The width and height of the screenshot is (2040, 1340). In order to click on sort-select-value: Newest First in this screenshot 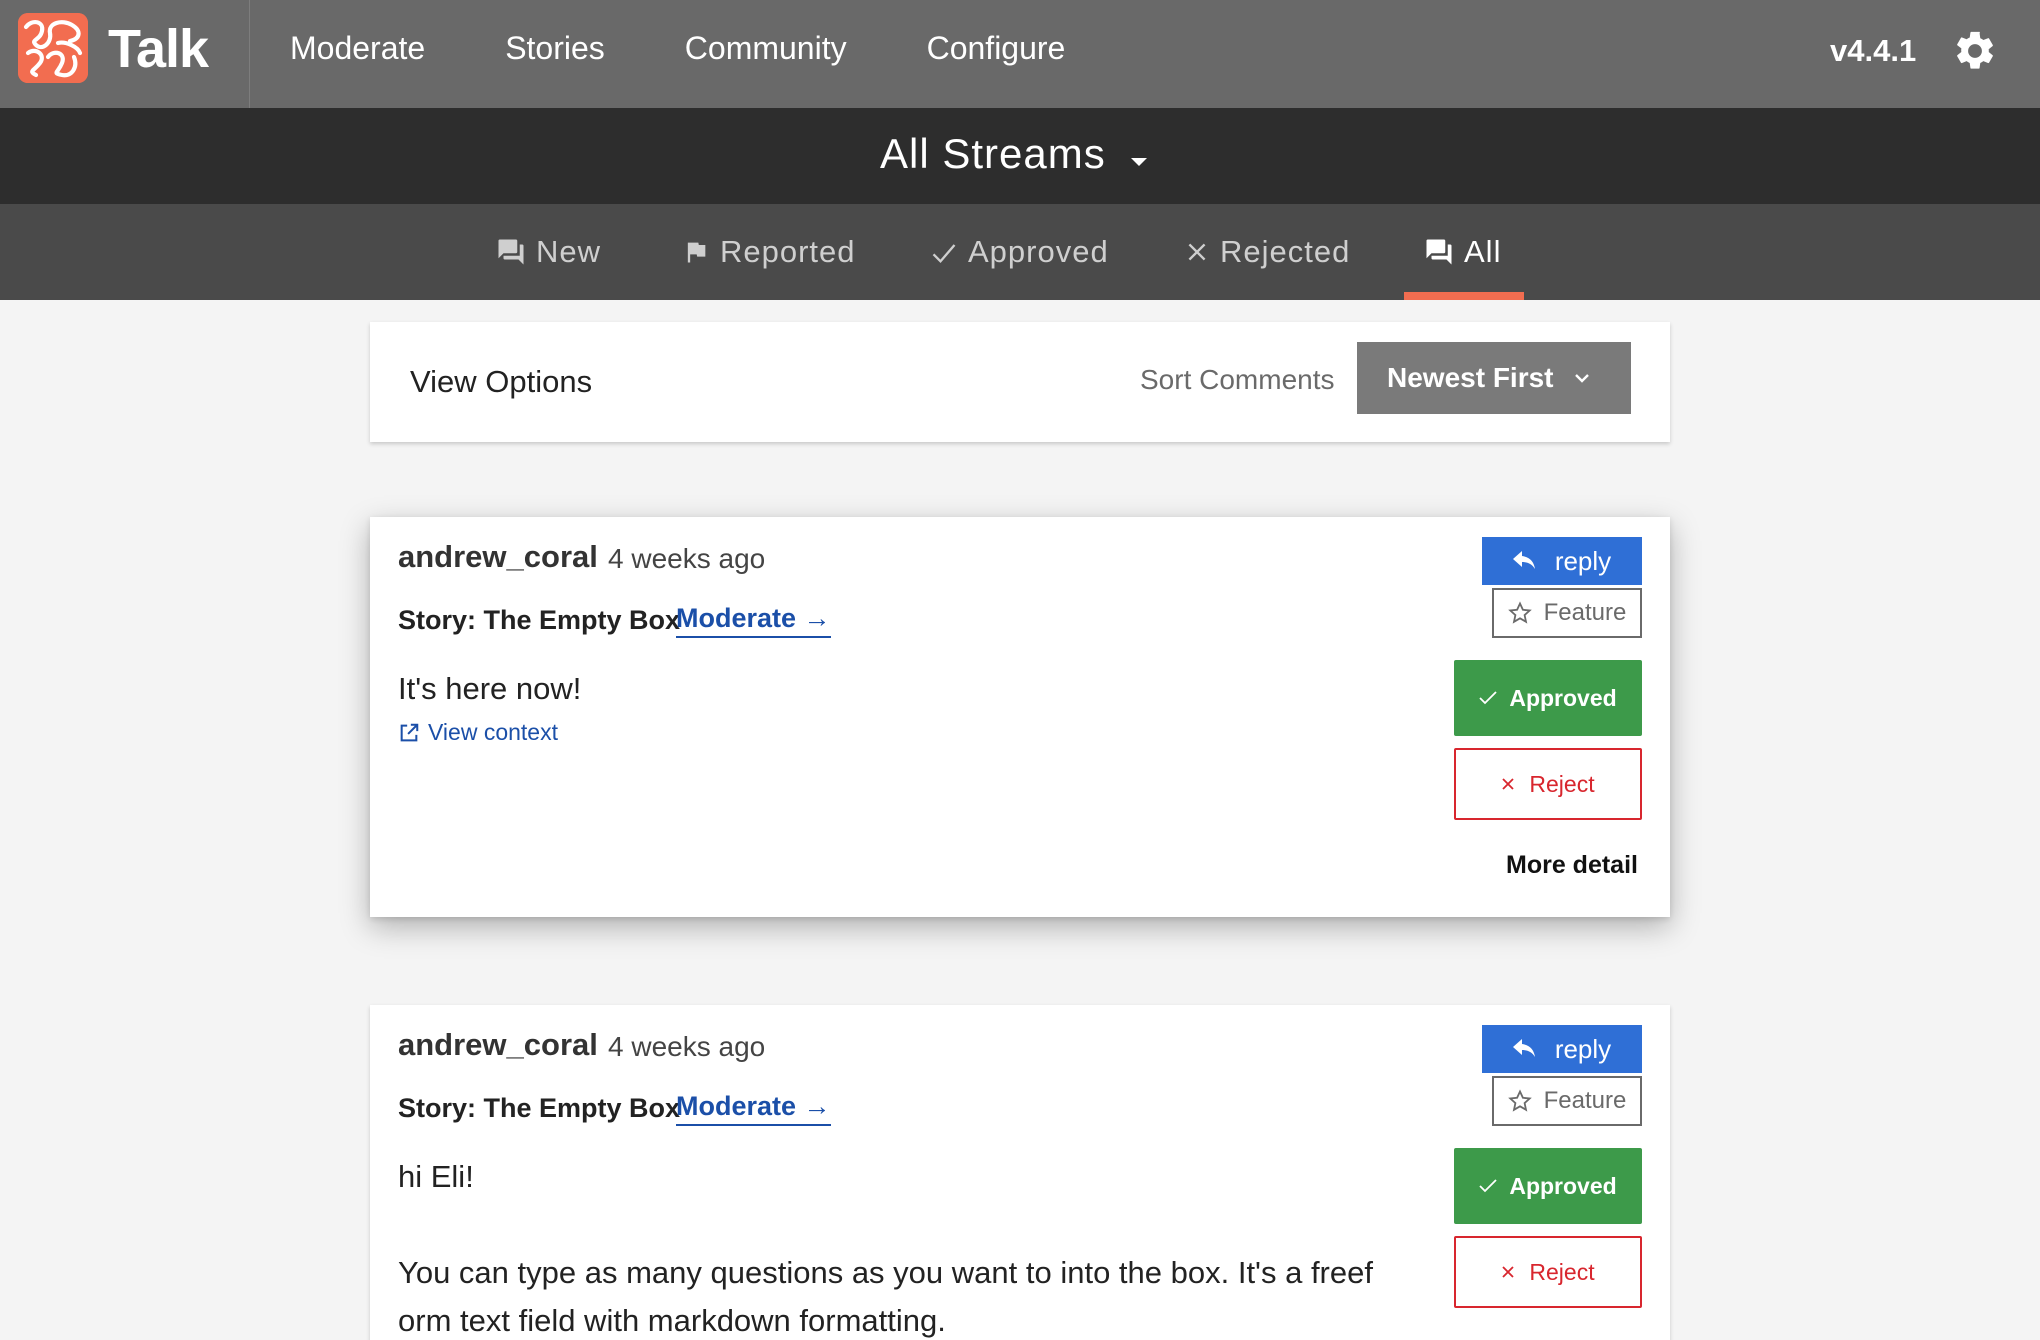, I will do `click(1470, 377)`.